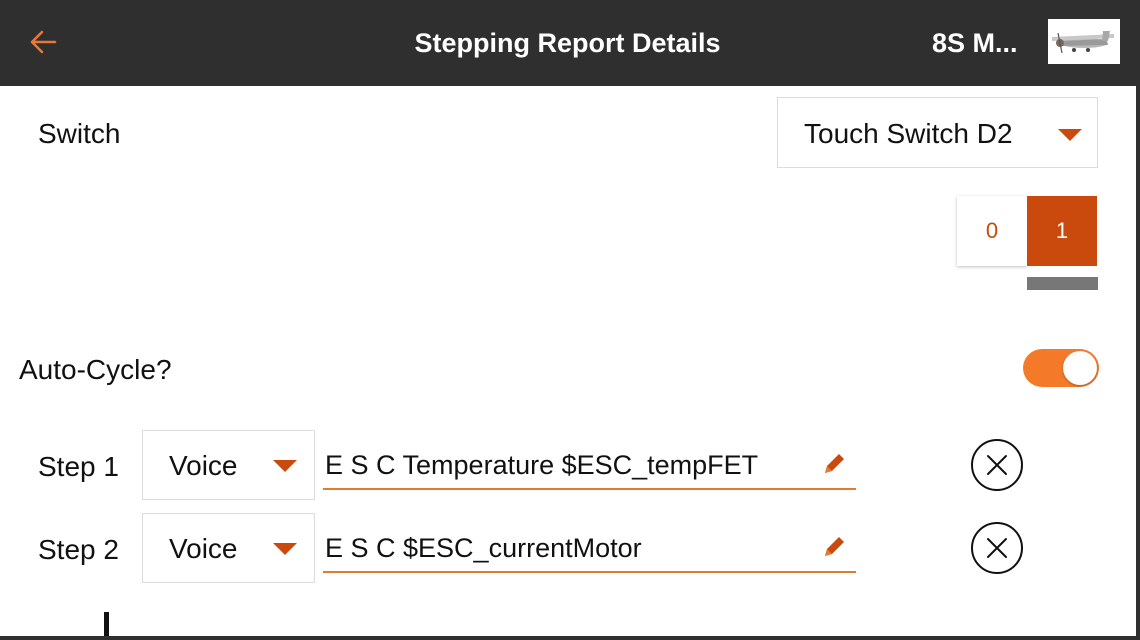 Image resolution: width=1140 pixels, height=640 pixels. I want to click on plus-icon, so click(106, 624).